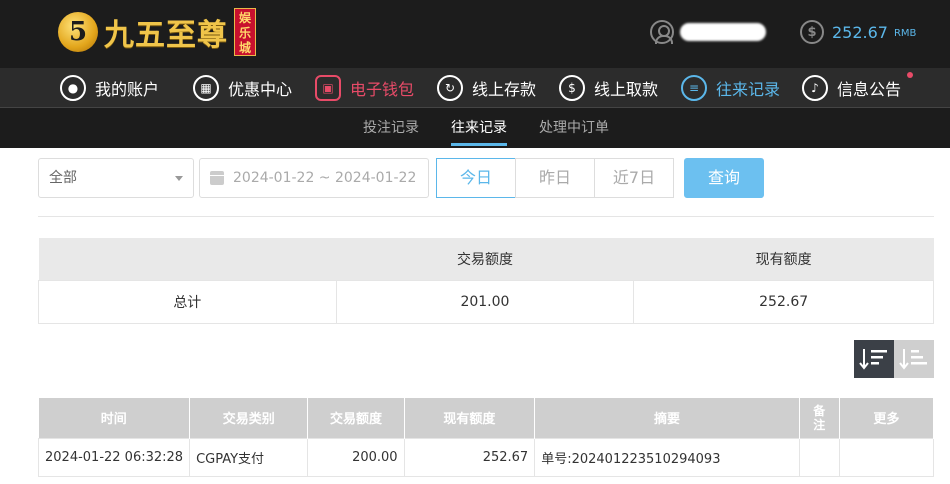 The width and height of the screenshot is (950, 484). What do you see at coordinates (724, 178) in the screenshot?
I see `search-button: 查询` at bounding box center [724, 178].